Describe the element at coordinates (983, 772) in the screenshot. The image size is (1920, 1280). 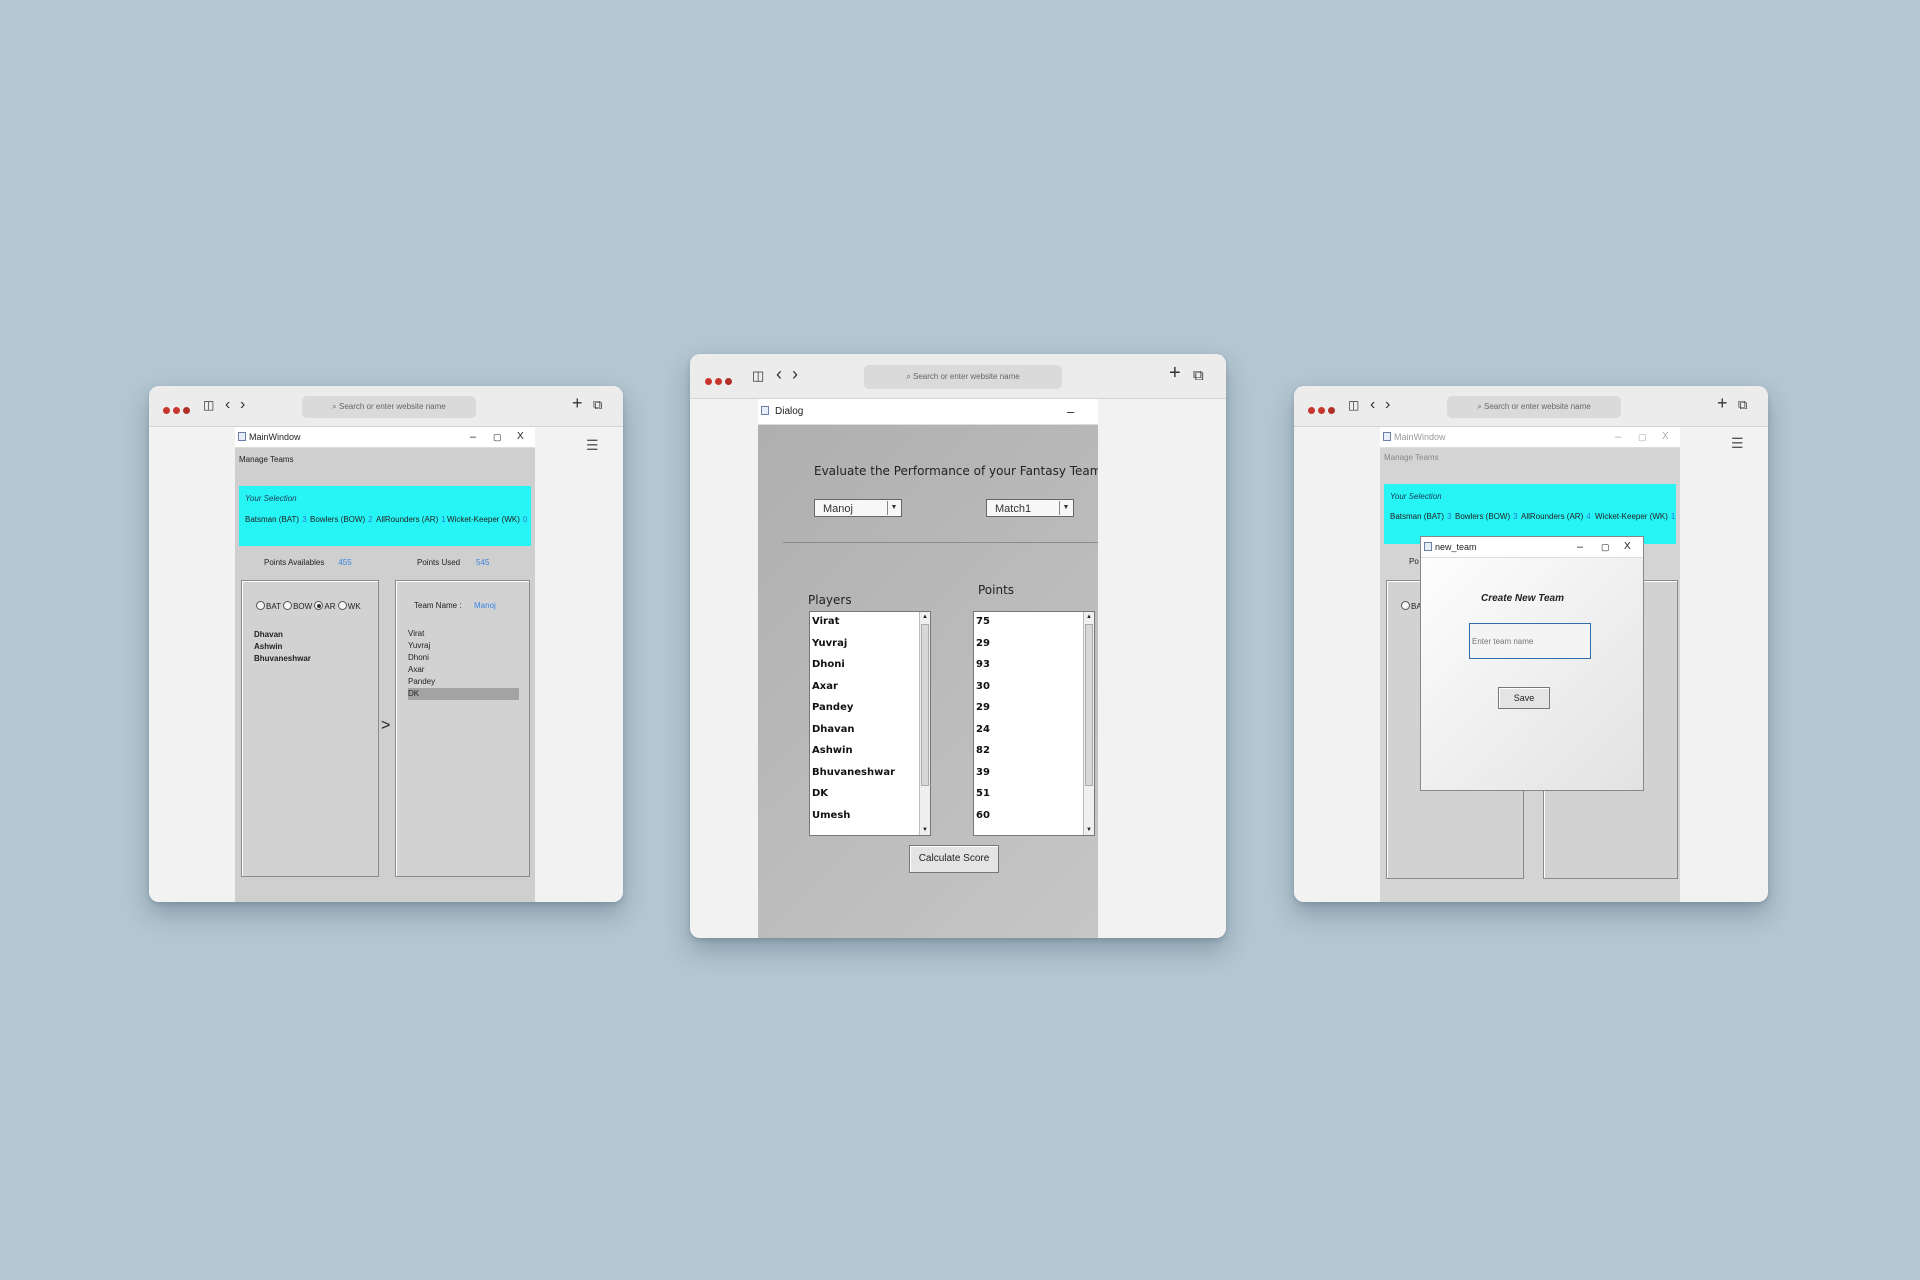
I see `points-row: 39` at that location.